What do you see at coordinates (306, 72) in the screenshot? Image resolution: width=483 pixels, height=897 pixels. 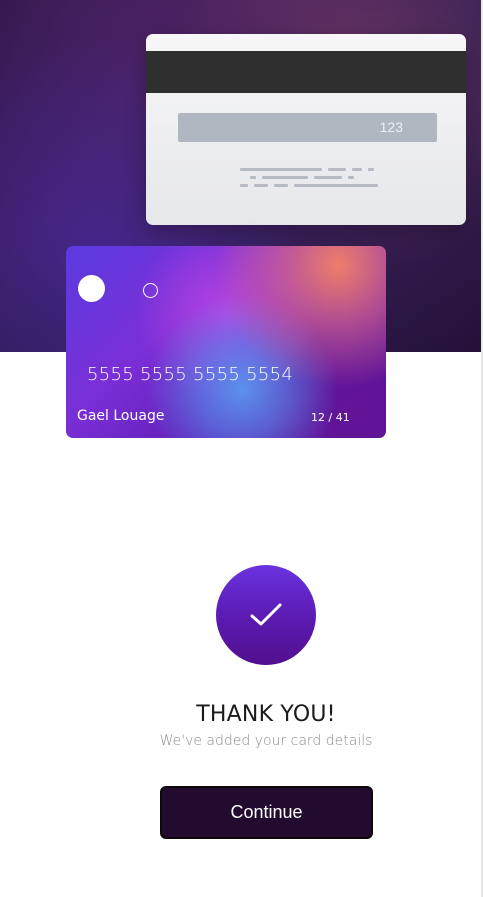 I see `magnetic-stripe` at bounding box center [306, 72].